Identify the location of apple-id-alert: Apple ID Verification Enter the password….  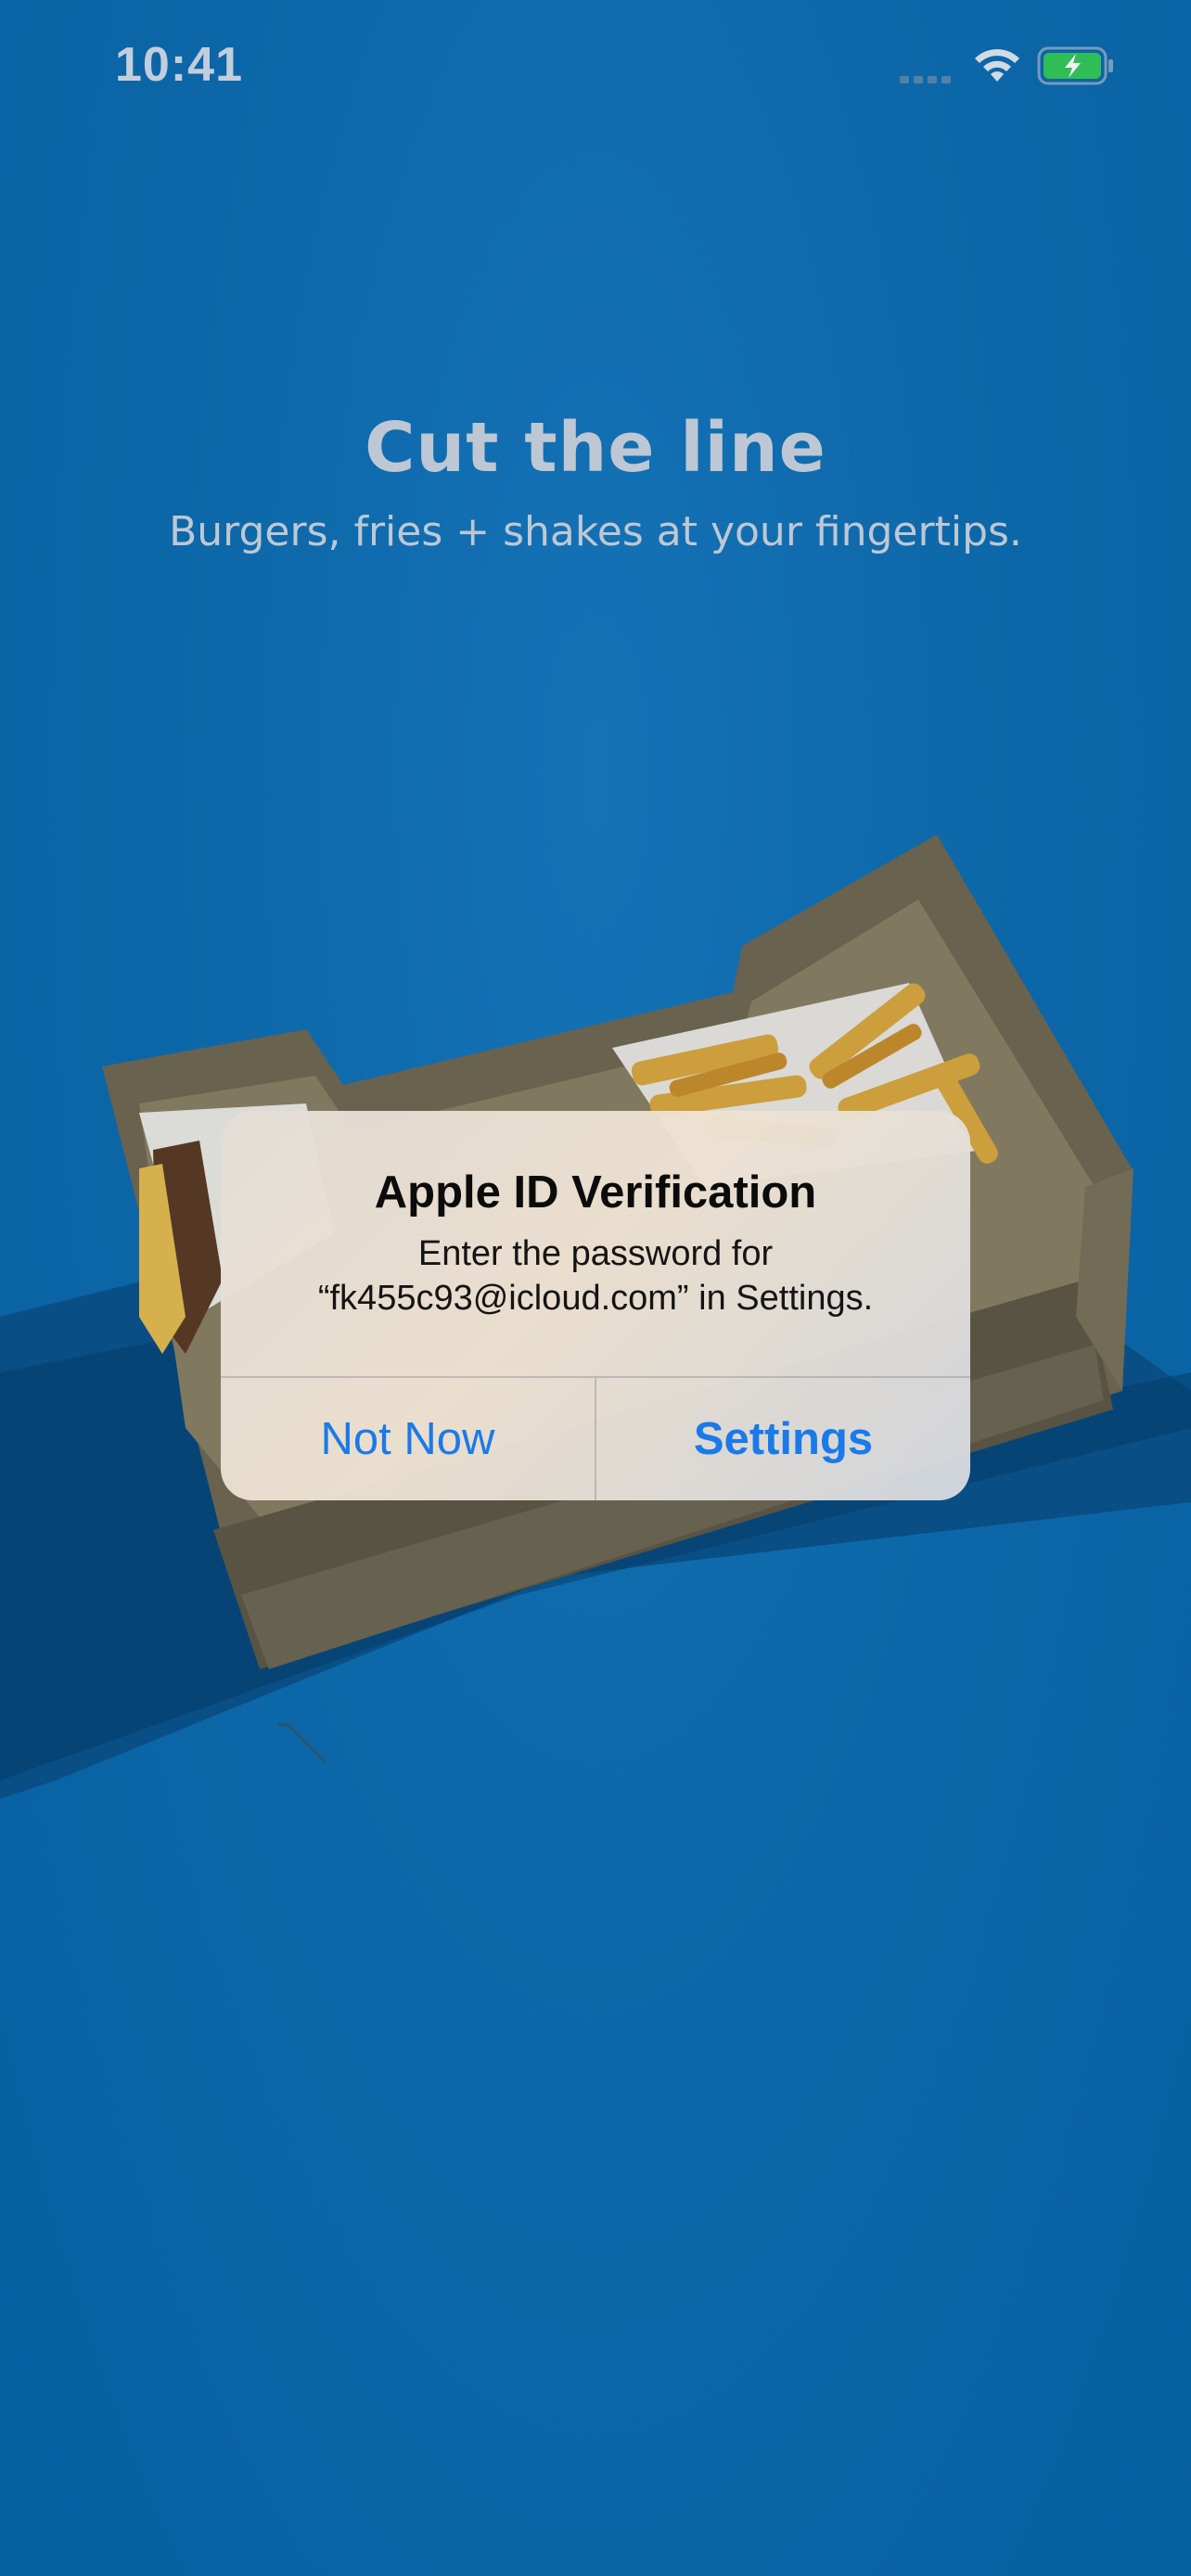
(595, 1305).